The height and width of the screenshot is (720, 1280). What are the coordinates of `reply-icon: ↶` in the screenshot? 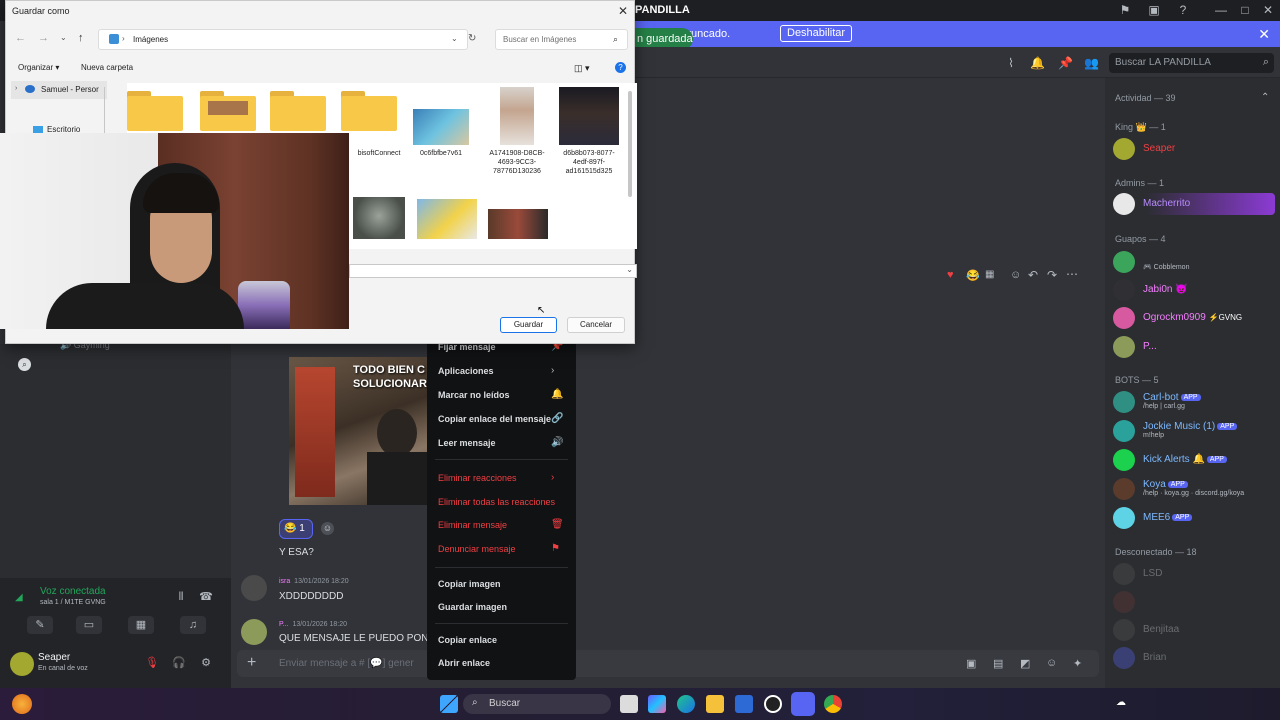 It's located at (1033, 275).